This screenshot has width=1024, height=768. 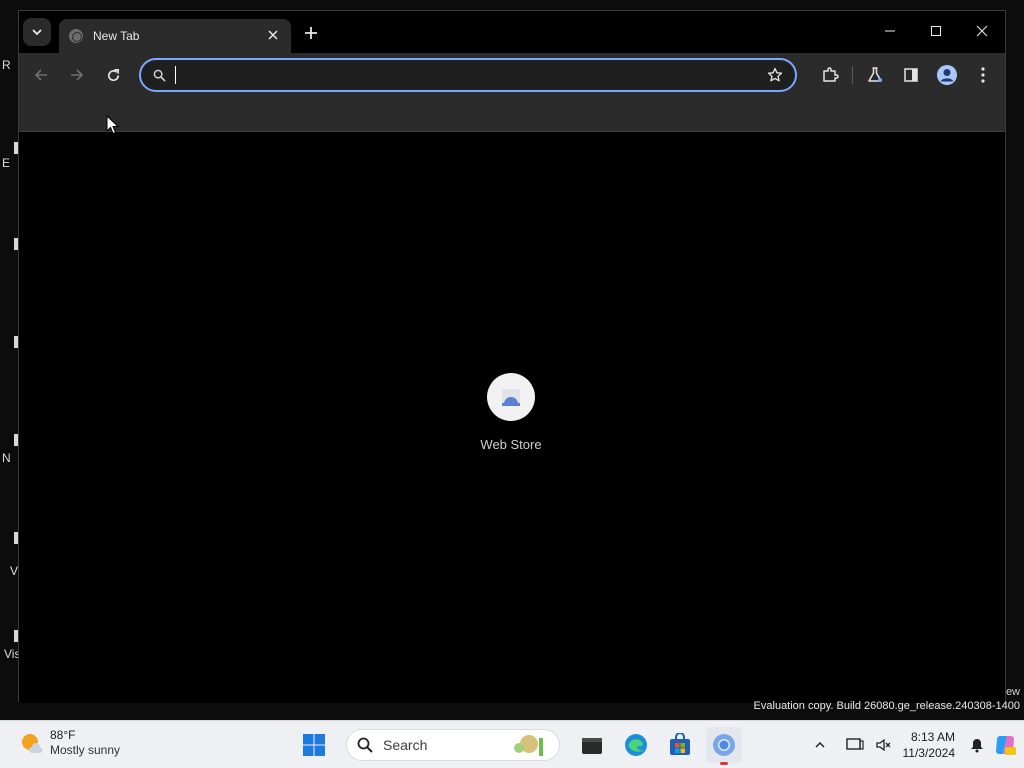 What do you see at coordinates (512, 32) in the screenshot?
I see `title-bar: New Tab` at bounding box center [512, 32].